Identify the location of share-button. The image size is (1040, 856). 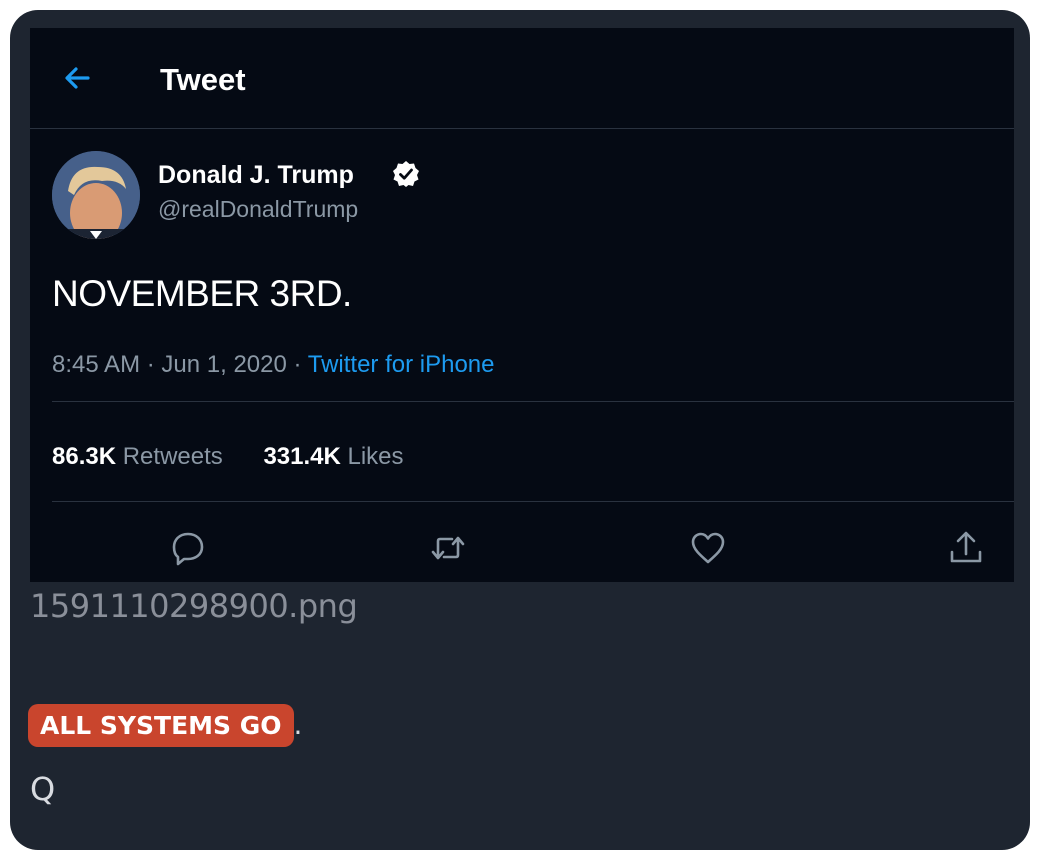
(966, 548).